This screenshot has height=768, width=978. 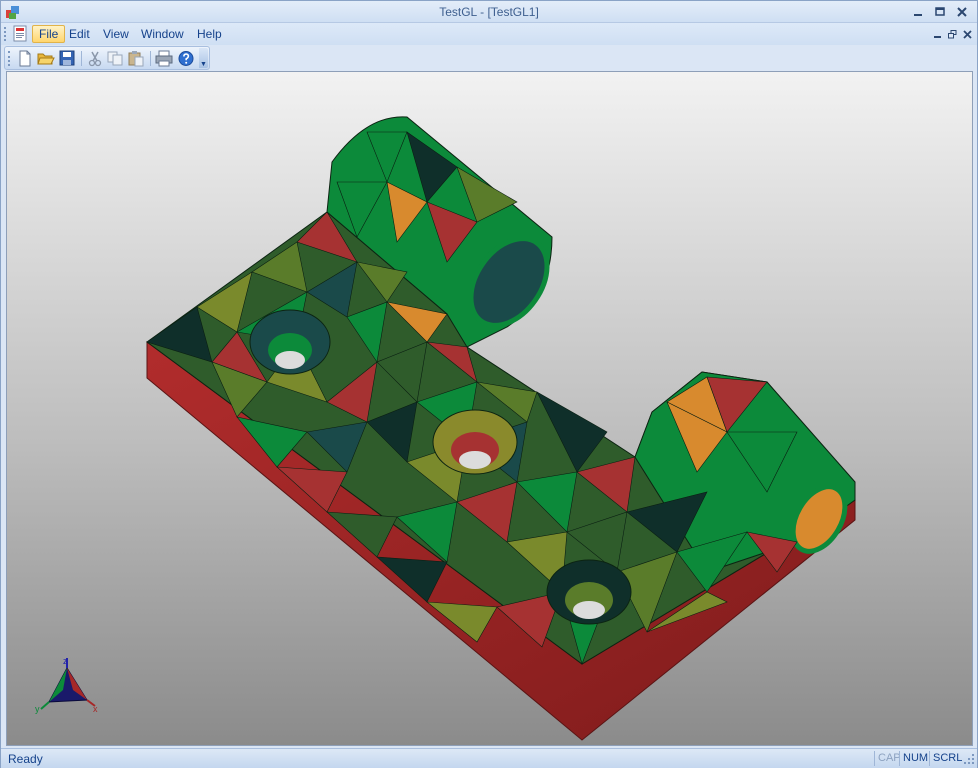 I want to click on document-icon, so click(x=20, y=34).